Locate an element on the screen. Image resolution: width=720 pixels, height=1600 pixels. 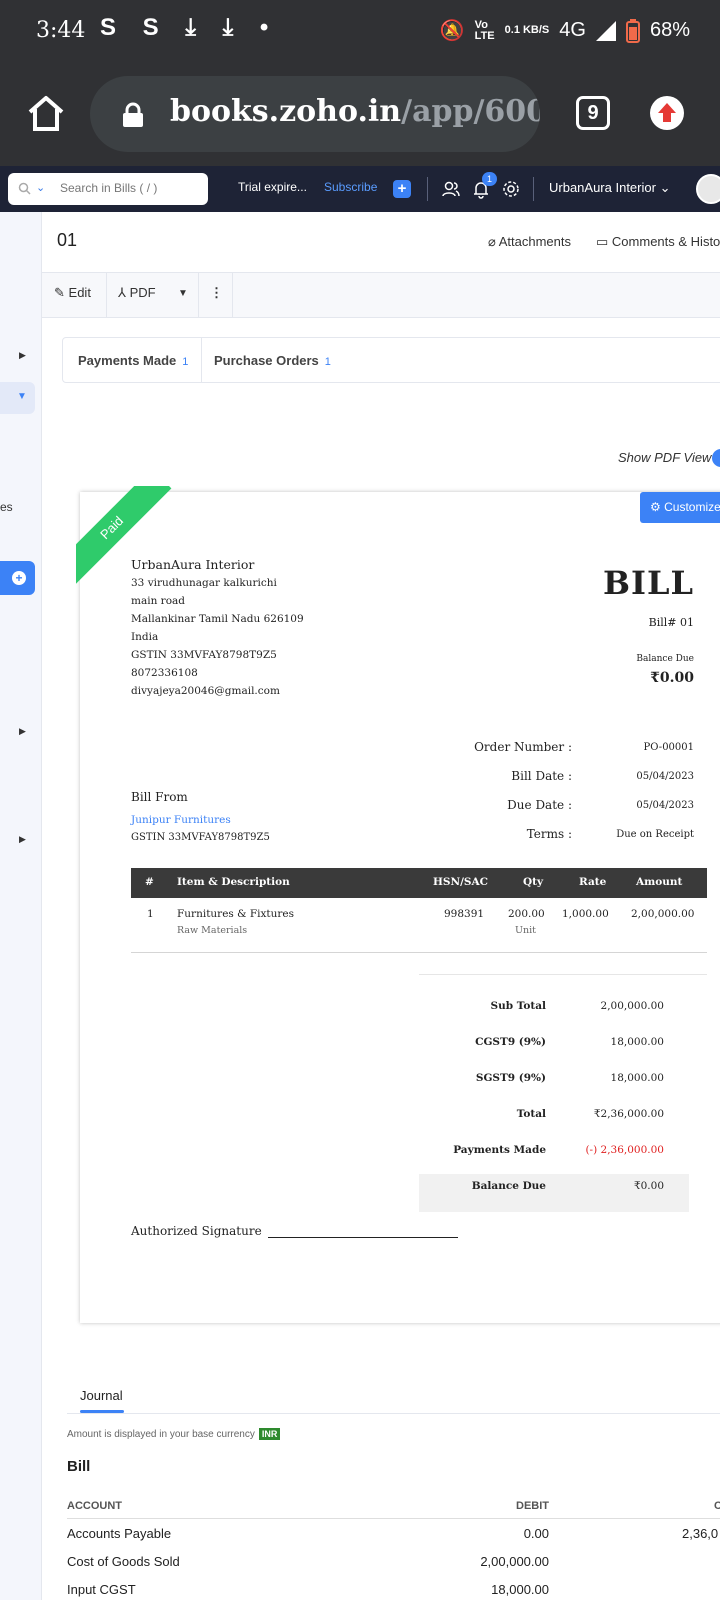
org-switcher: UrbanAura Interior ⌄ is located at coordinates (609, 188).